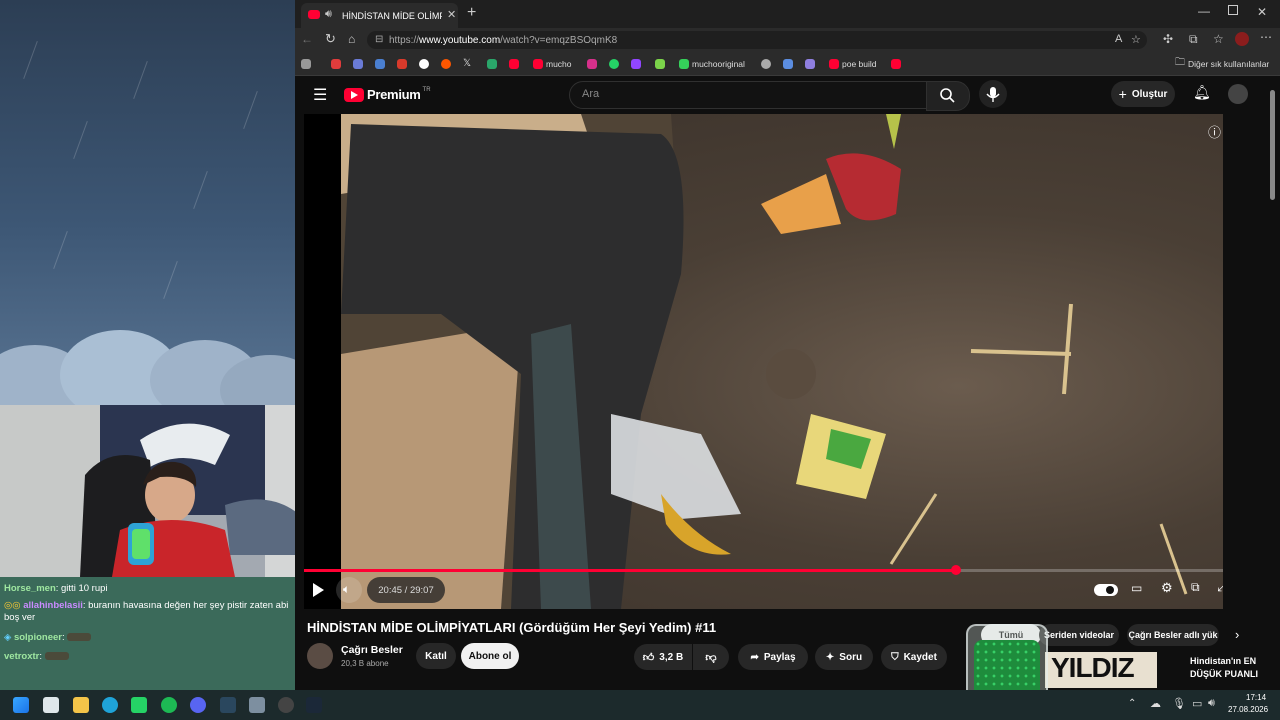 The height and width of the screenshot is (720, 1280). What do you see at coordinates (490, 656) in the screenshot?
I see `subscribe-button: Abone ol` at bounding box center [490, 656].